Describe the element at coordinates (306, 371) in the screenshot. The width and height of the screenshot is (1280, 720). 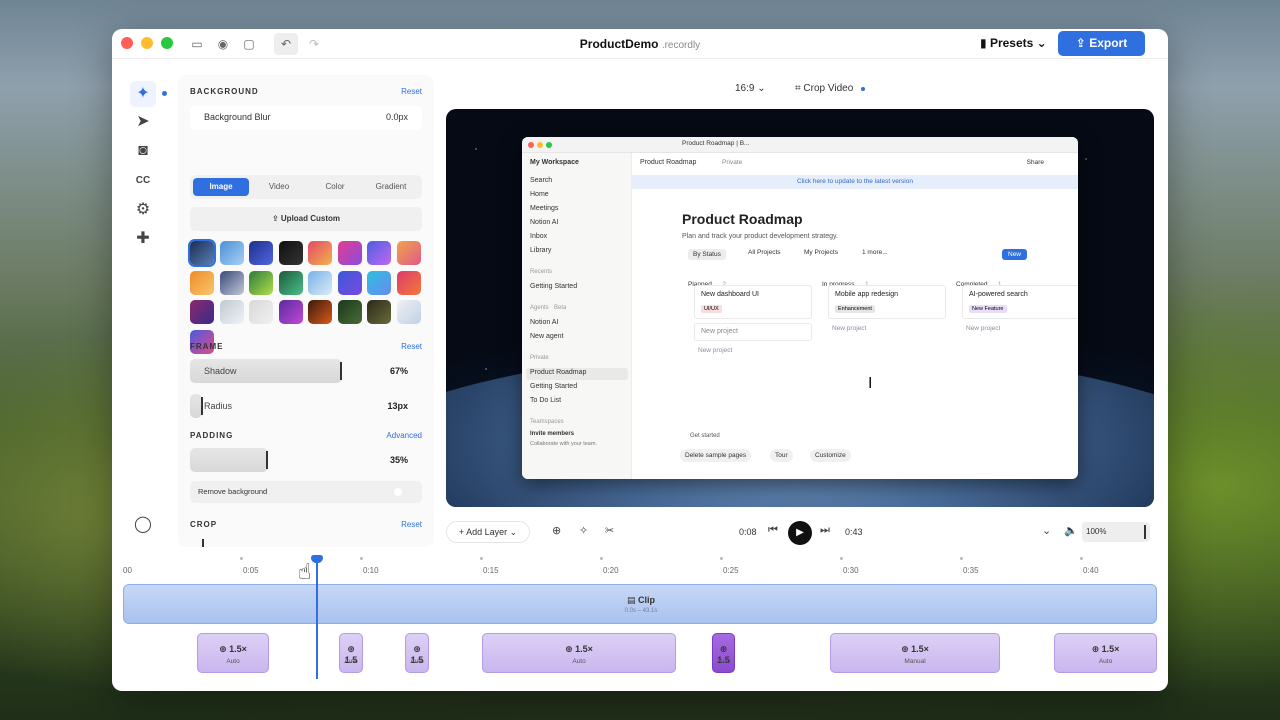
I see `shadow-slider: Shadow 67%` at that location.